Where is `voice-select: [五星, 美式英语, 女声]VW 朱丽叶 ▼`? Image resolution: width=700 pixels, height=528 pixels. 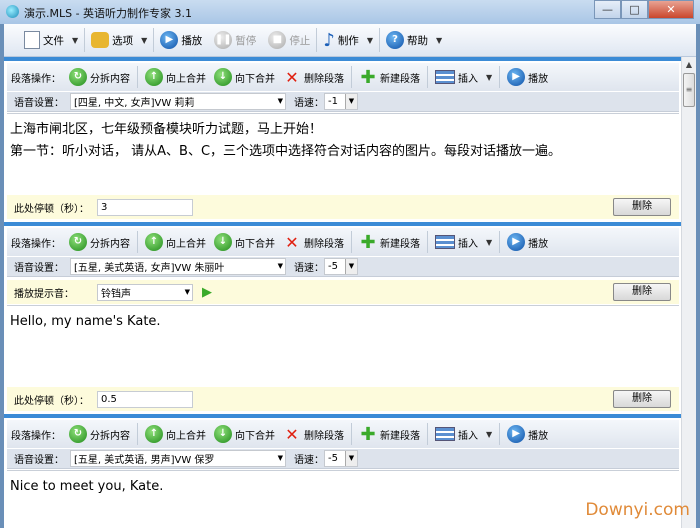
voice-select: [五星, 美式英语, 女声]VW 朱丽叶 ▼ is located at coordinates (178, 266).